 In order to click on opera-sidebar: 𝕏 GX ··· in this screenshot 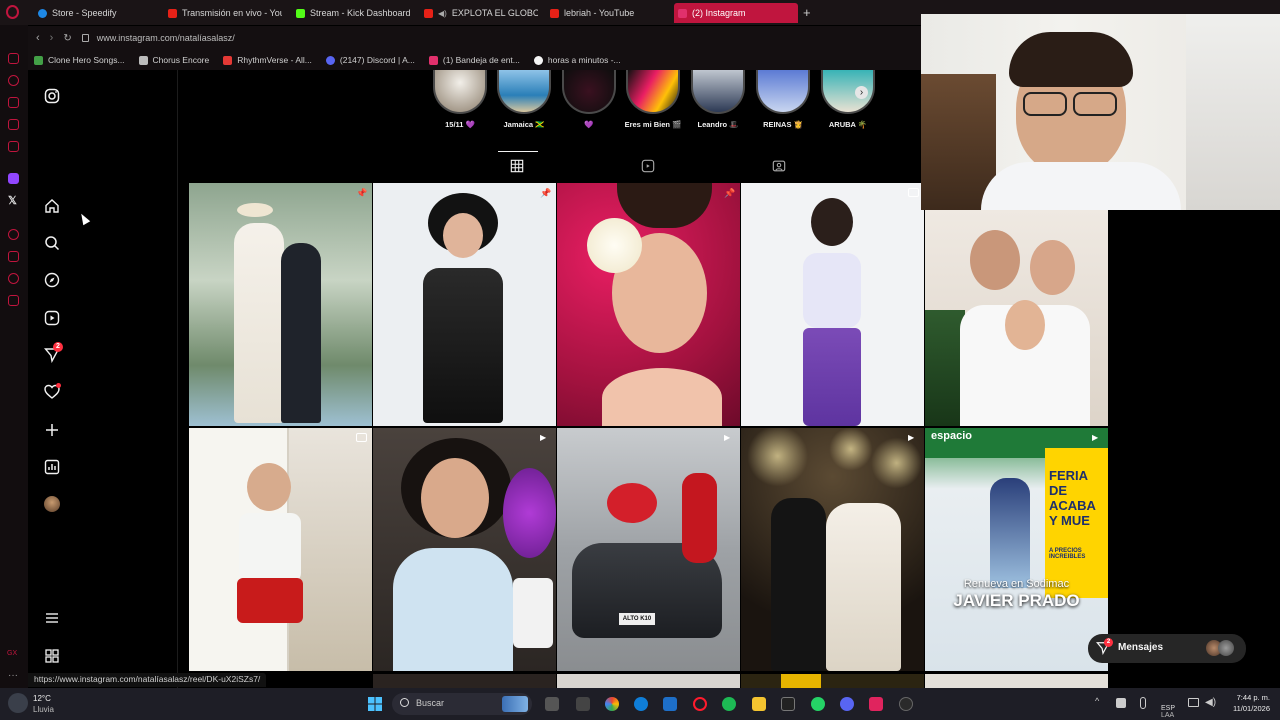, I will do `click(14, 356)`.